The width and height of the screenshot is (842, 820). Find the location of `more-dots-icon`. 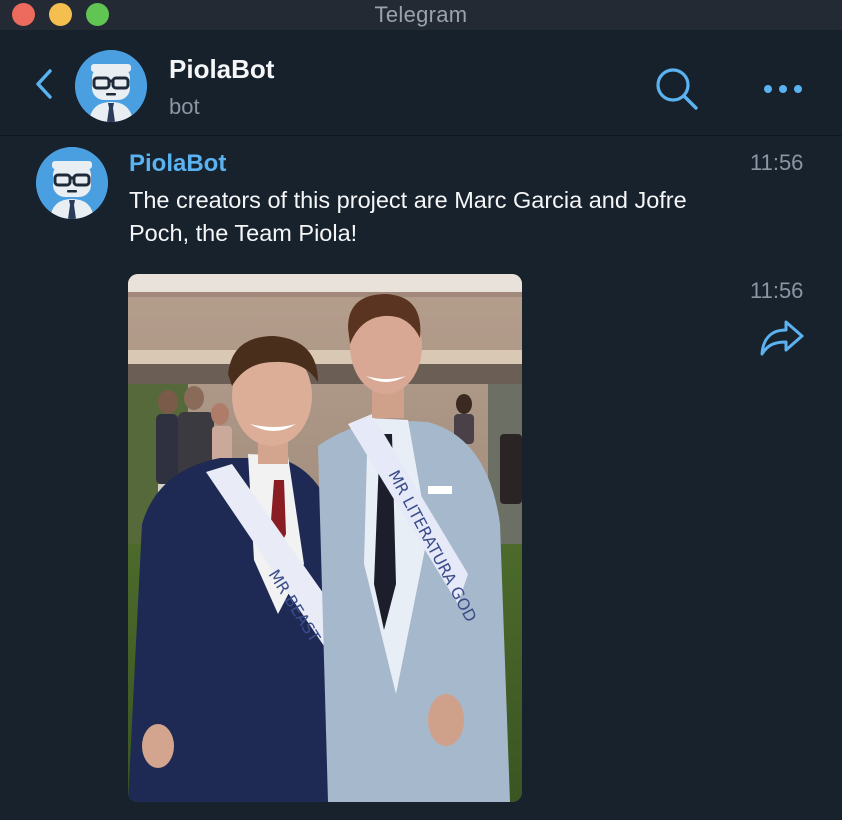

more-dots-icon is located at coordinates (783, 89).